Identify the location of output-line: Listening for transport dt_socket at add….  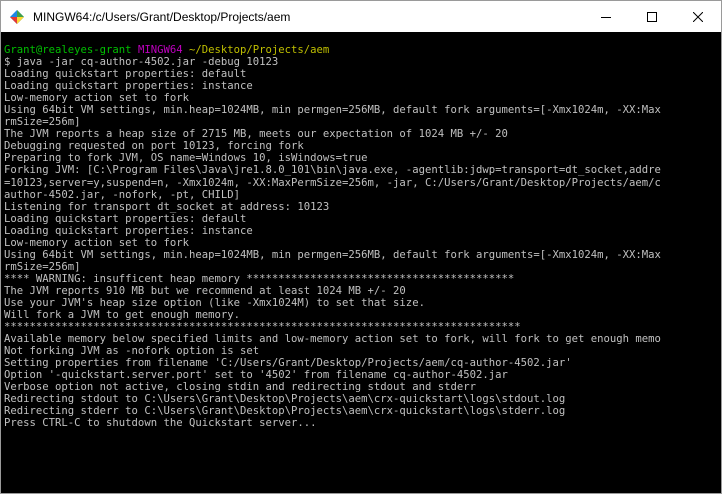
(167, 206).